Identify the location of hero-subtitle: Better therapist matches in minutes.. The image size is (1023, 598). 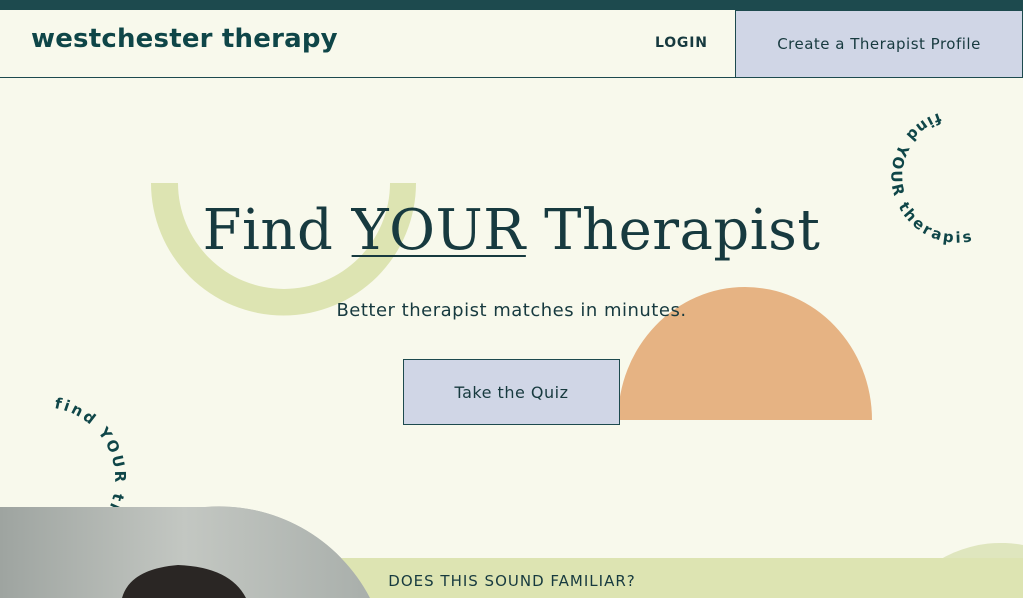
(511, 310).